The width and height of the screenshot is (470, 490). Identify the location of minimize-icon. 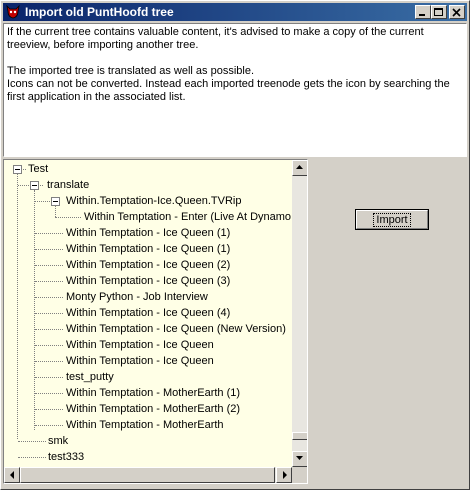
(422, 15).